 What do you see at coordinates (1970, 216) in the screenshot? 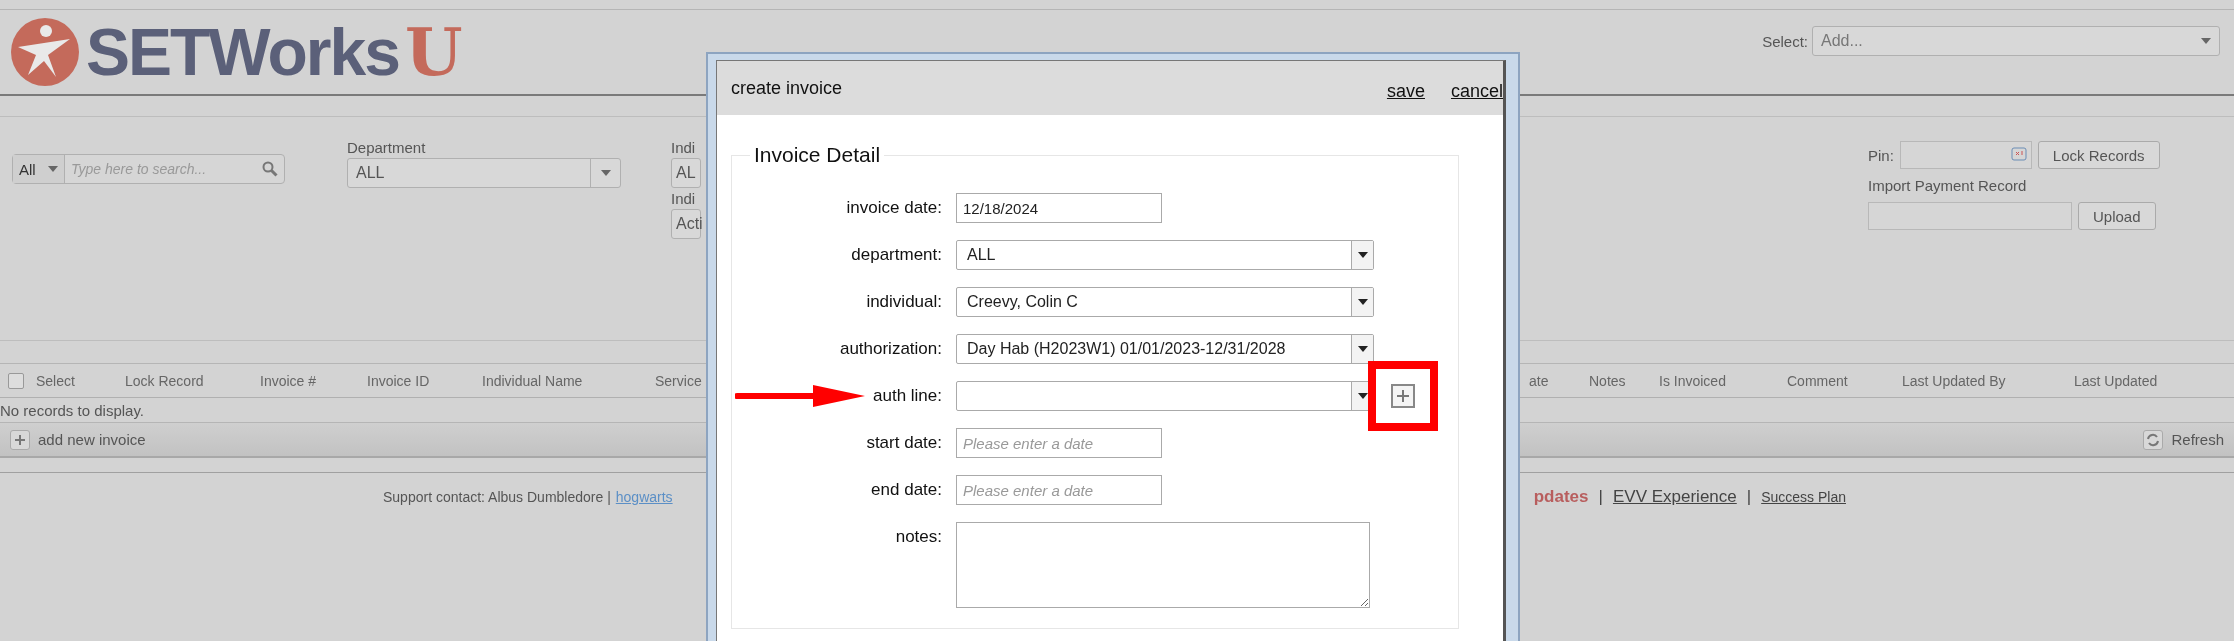
I see `file-field` at bounding box center [1970, 216].